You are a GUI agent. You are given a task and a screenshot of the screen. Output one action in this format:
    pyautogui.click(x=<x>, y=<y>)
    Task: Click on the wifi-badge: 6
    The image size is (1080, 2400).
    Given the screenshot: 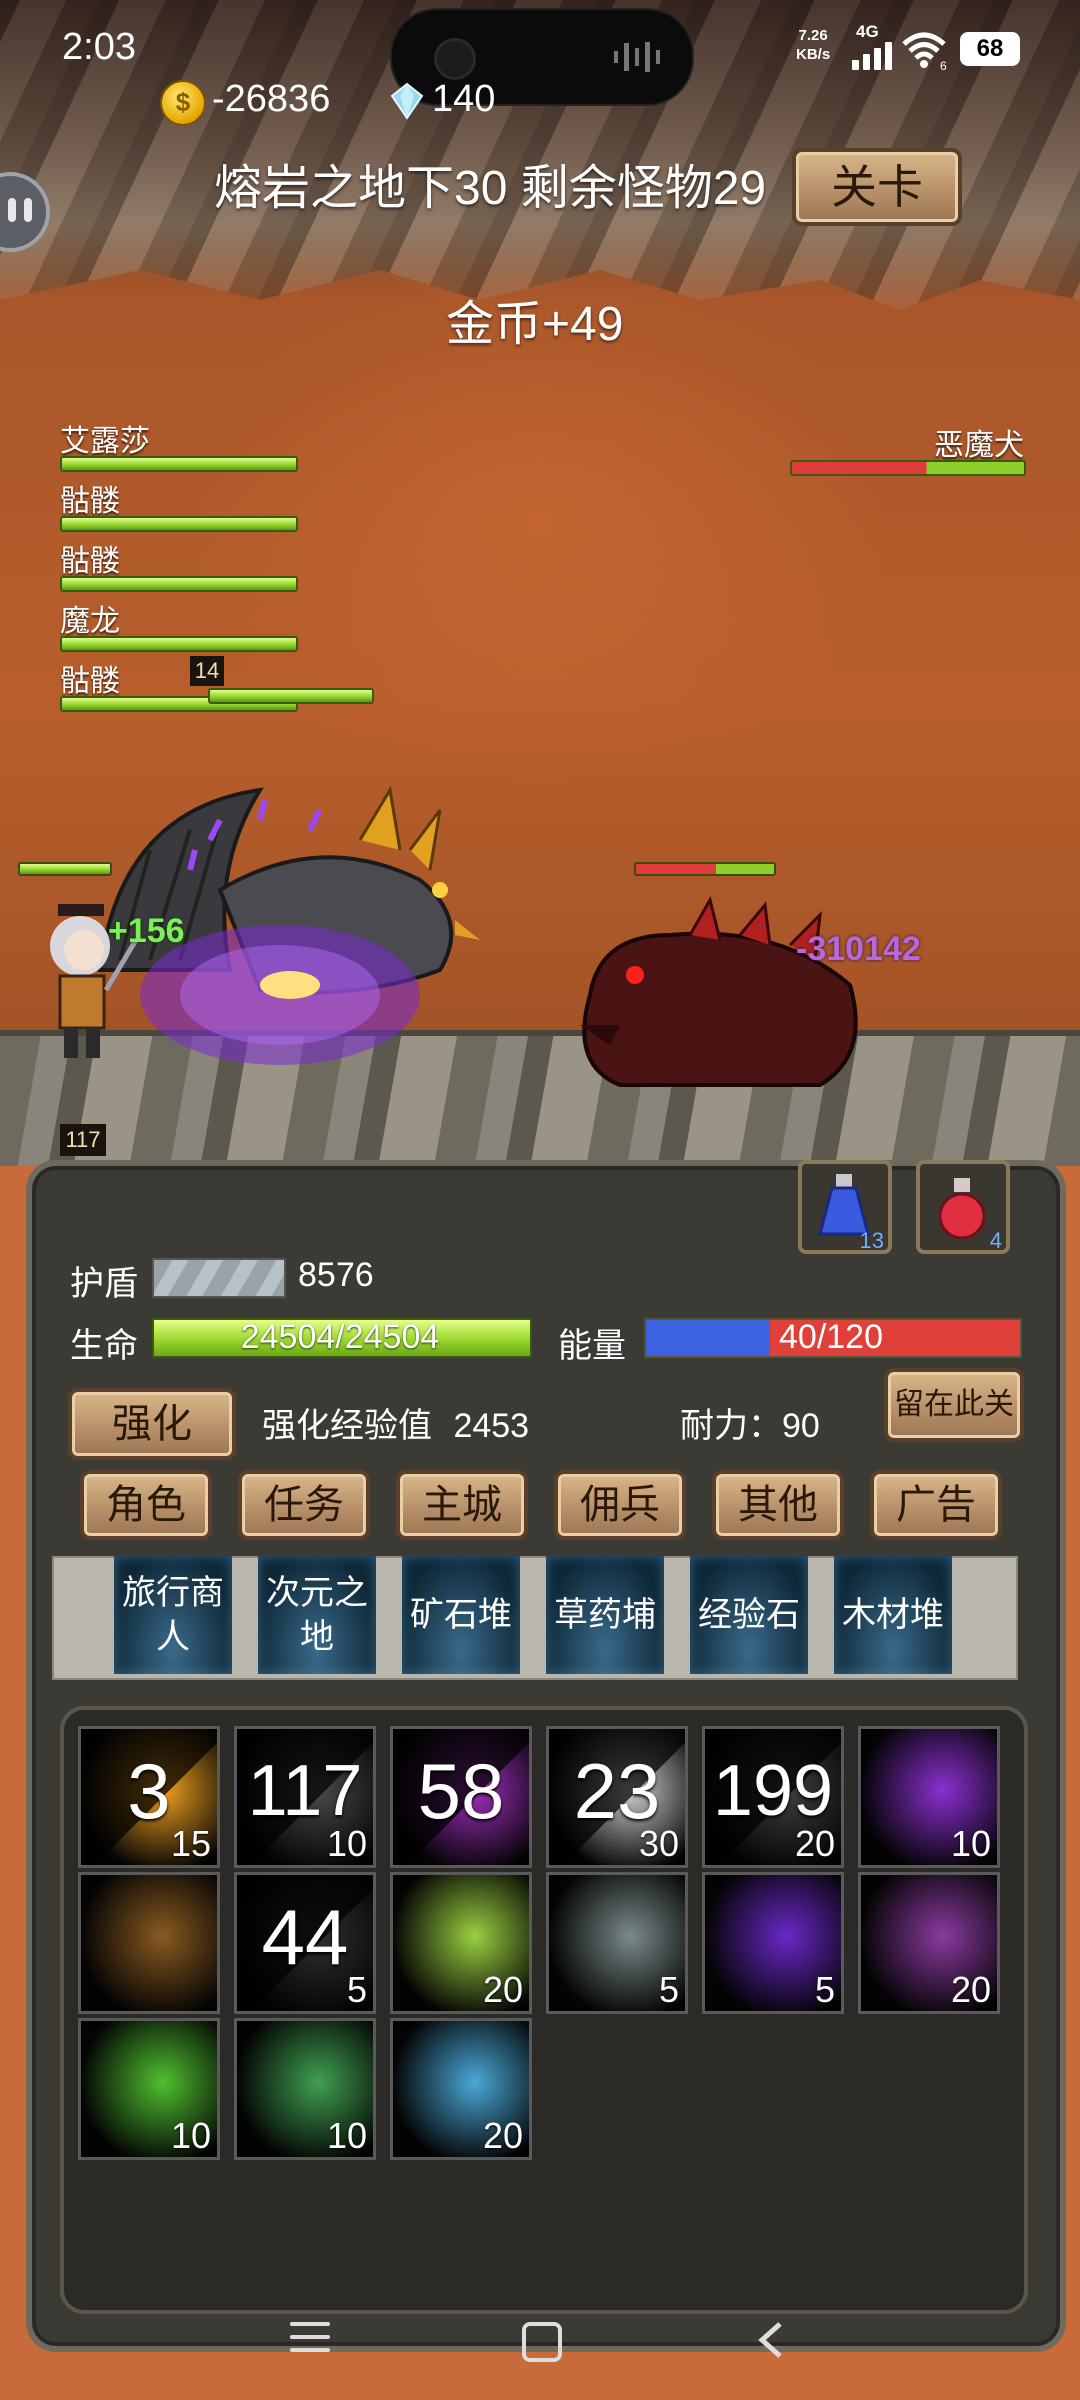 What is the action you would take?
    pyautogui.click(x=943, y=64)
    